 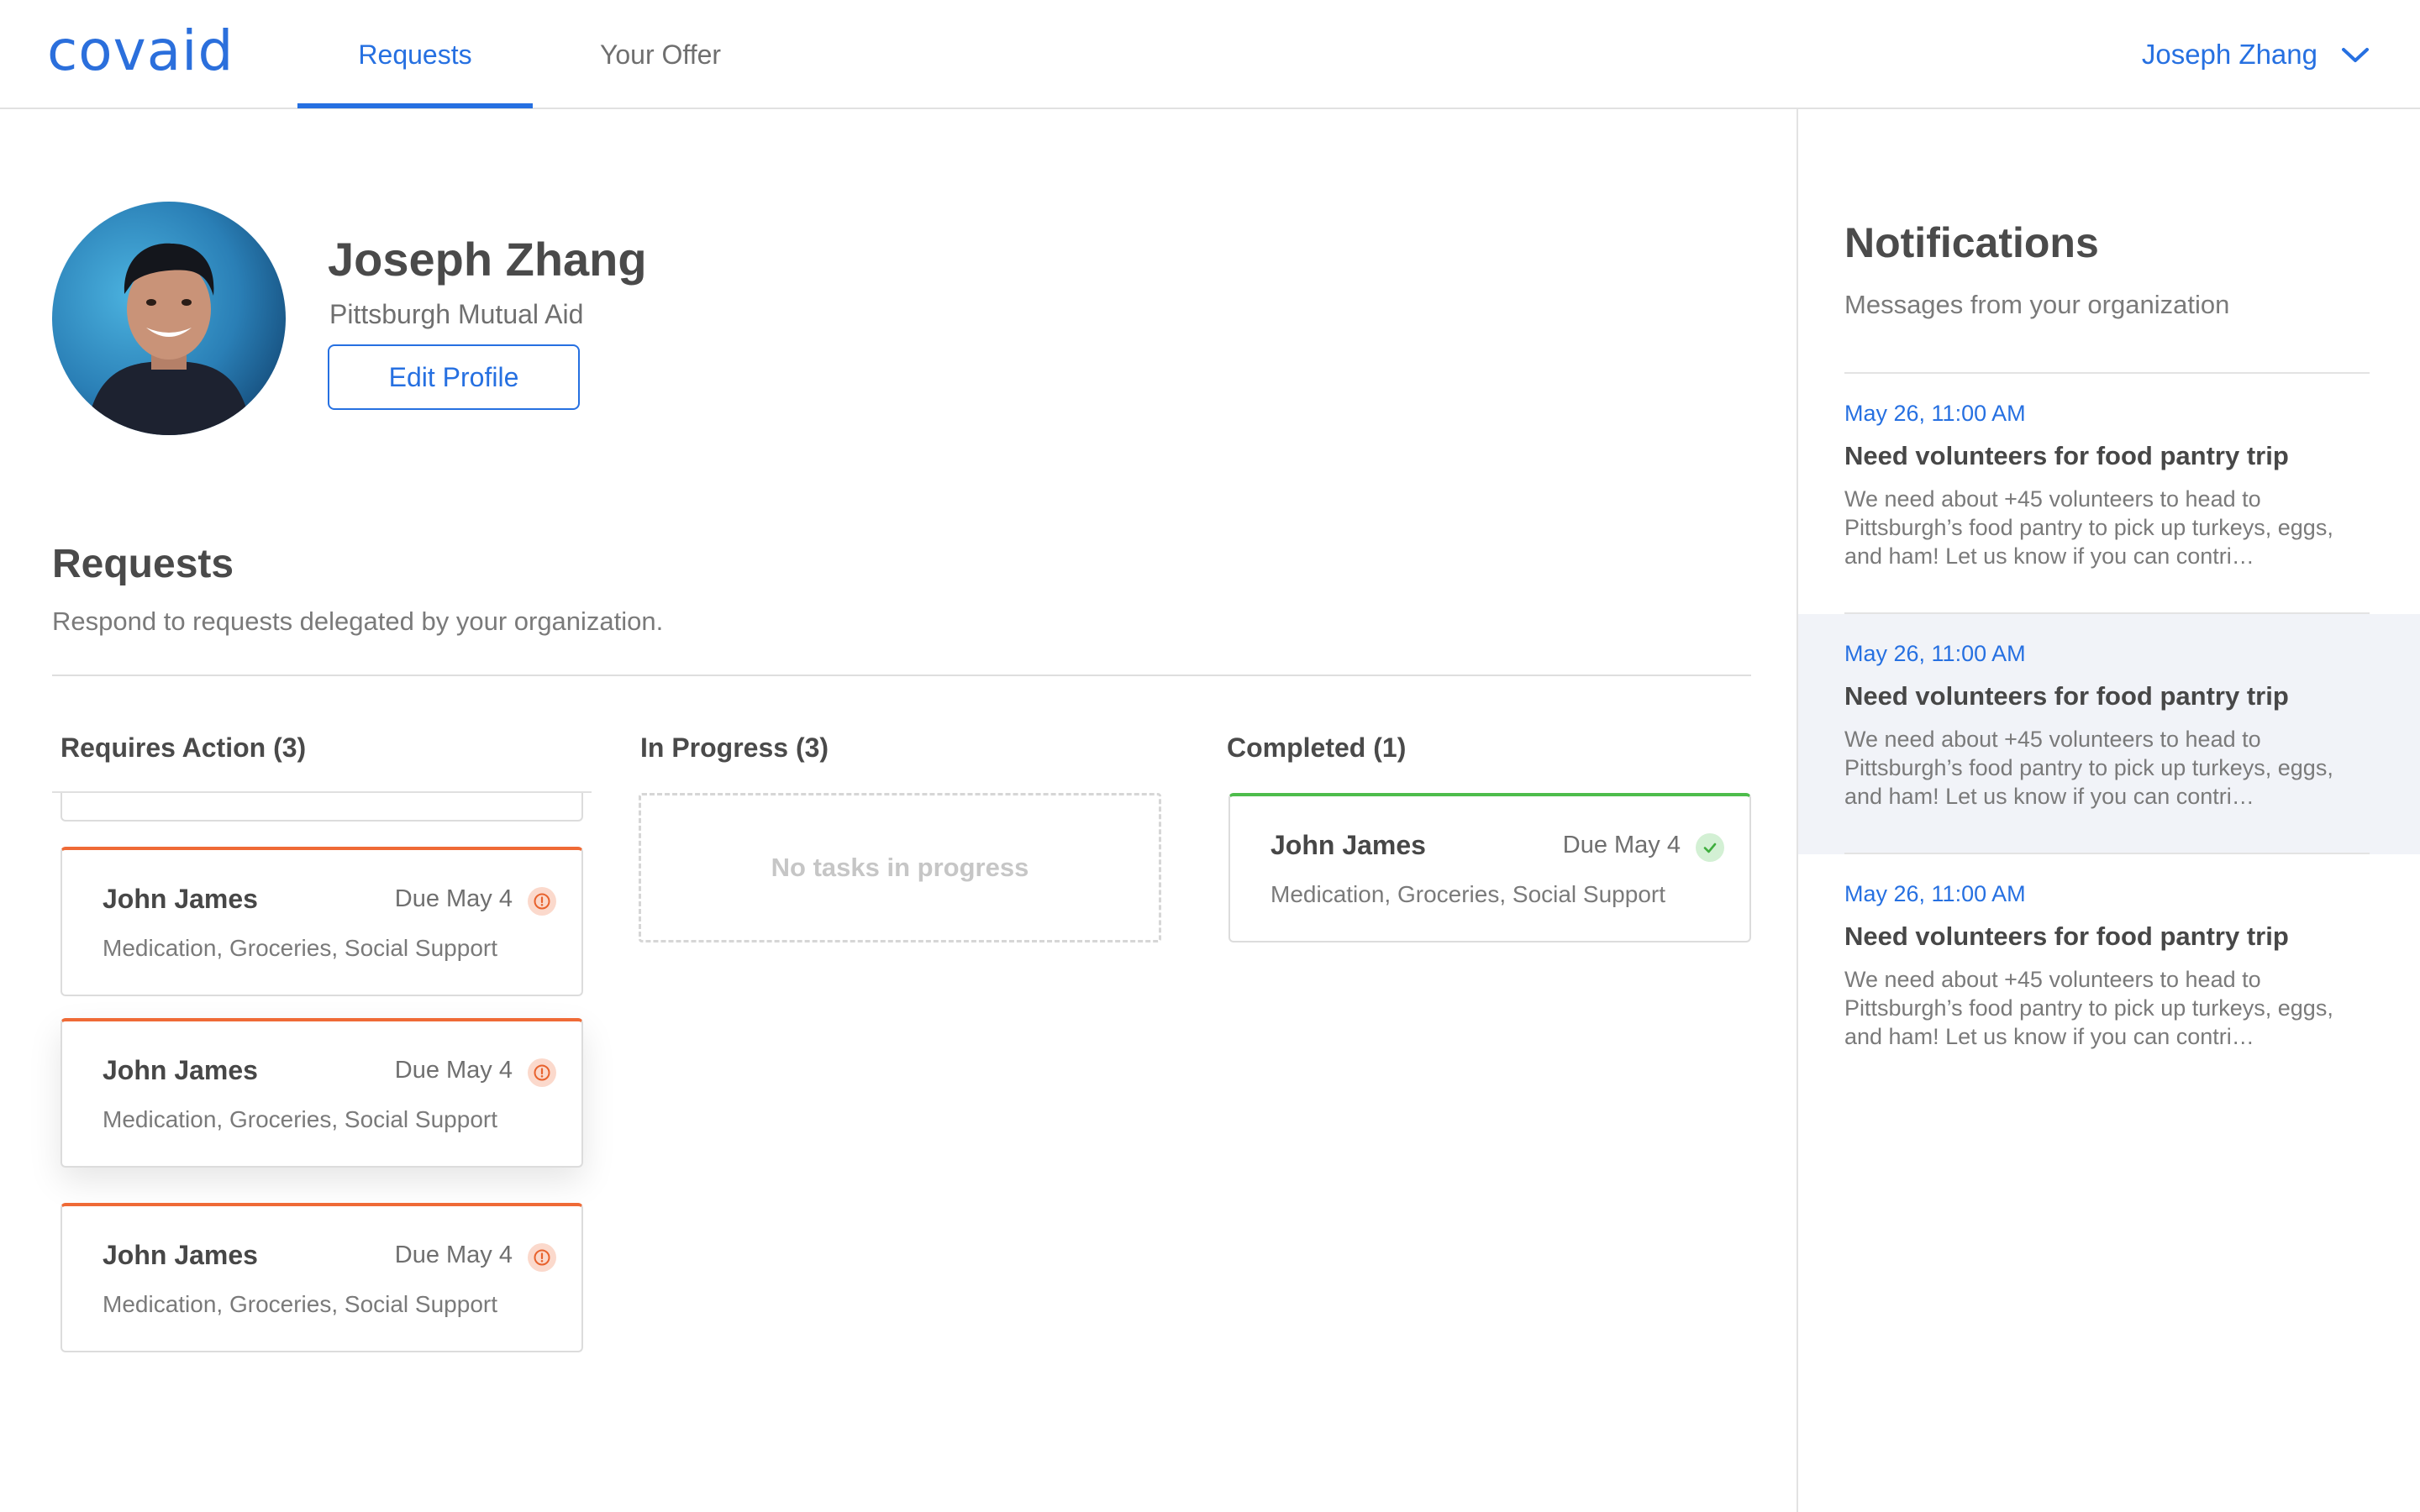 I want to click on logo: covaid, so click(x=140, y=50).